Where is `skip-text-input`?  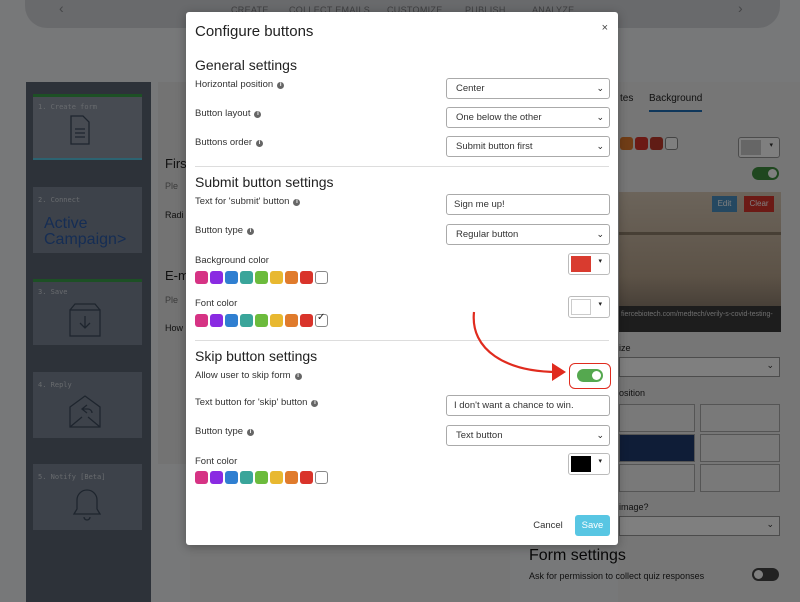 skip-text-input is located at coordinates (528, 405).